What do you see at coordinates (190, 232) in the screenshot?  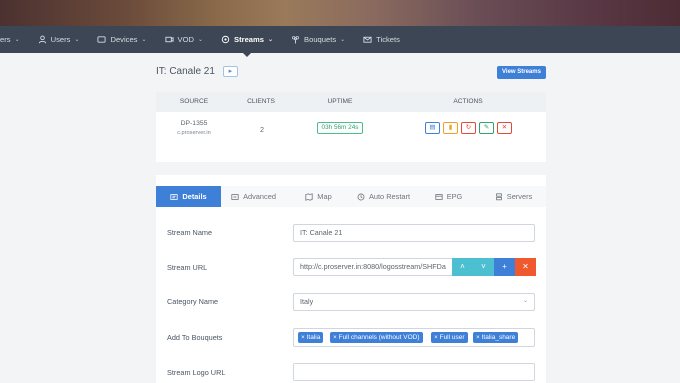 I see `stream-name-label: Stream Name` at bounding box center [190, 232].